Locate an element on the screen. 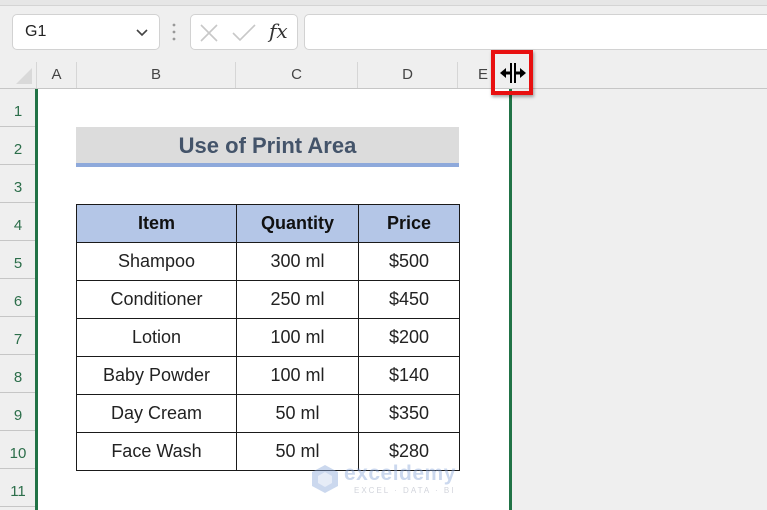  row-header-10: 10 is located at coordinates (18, 450).